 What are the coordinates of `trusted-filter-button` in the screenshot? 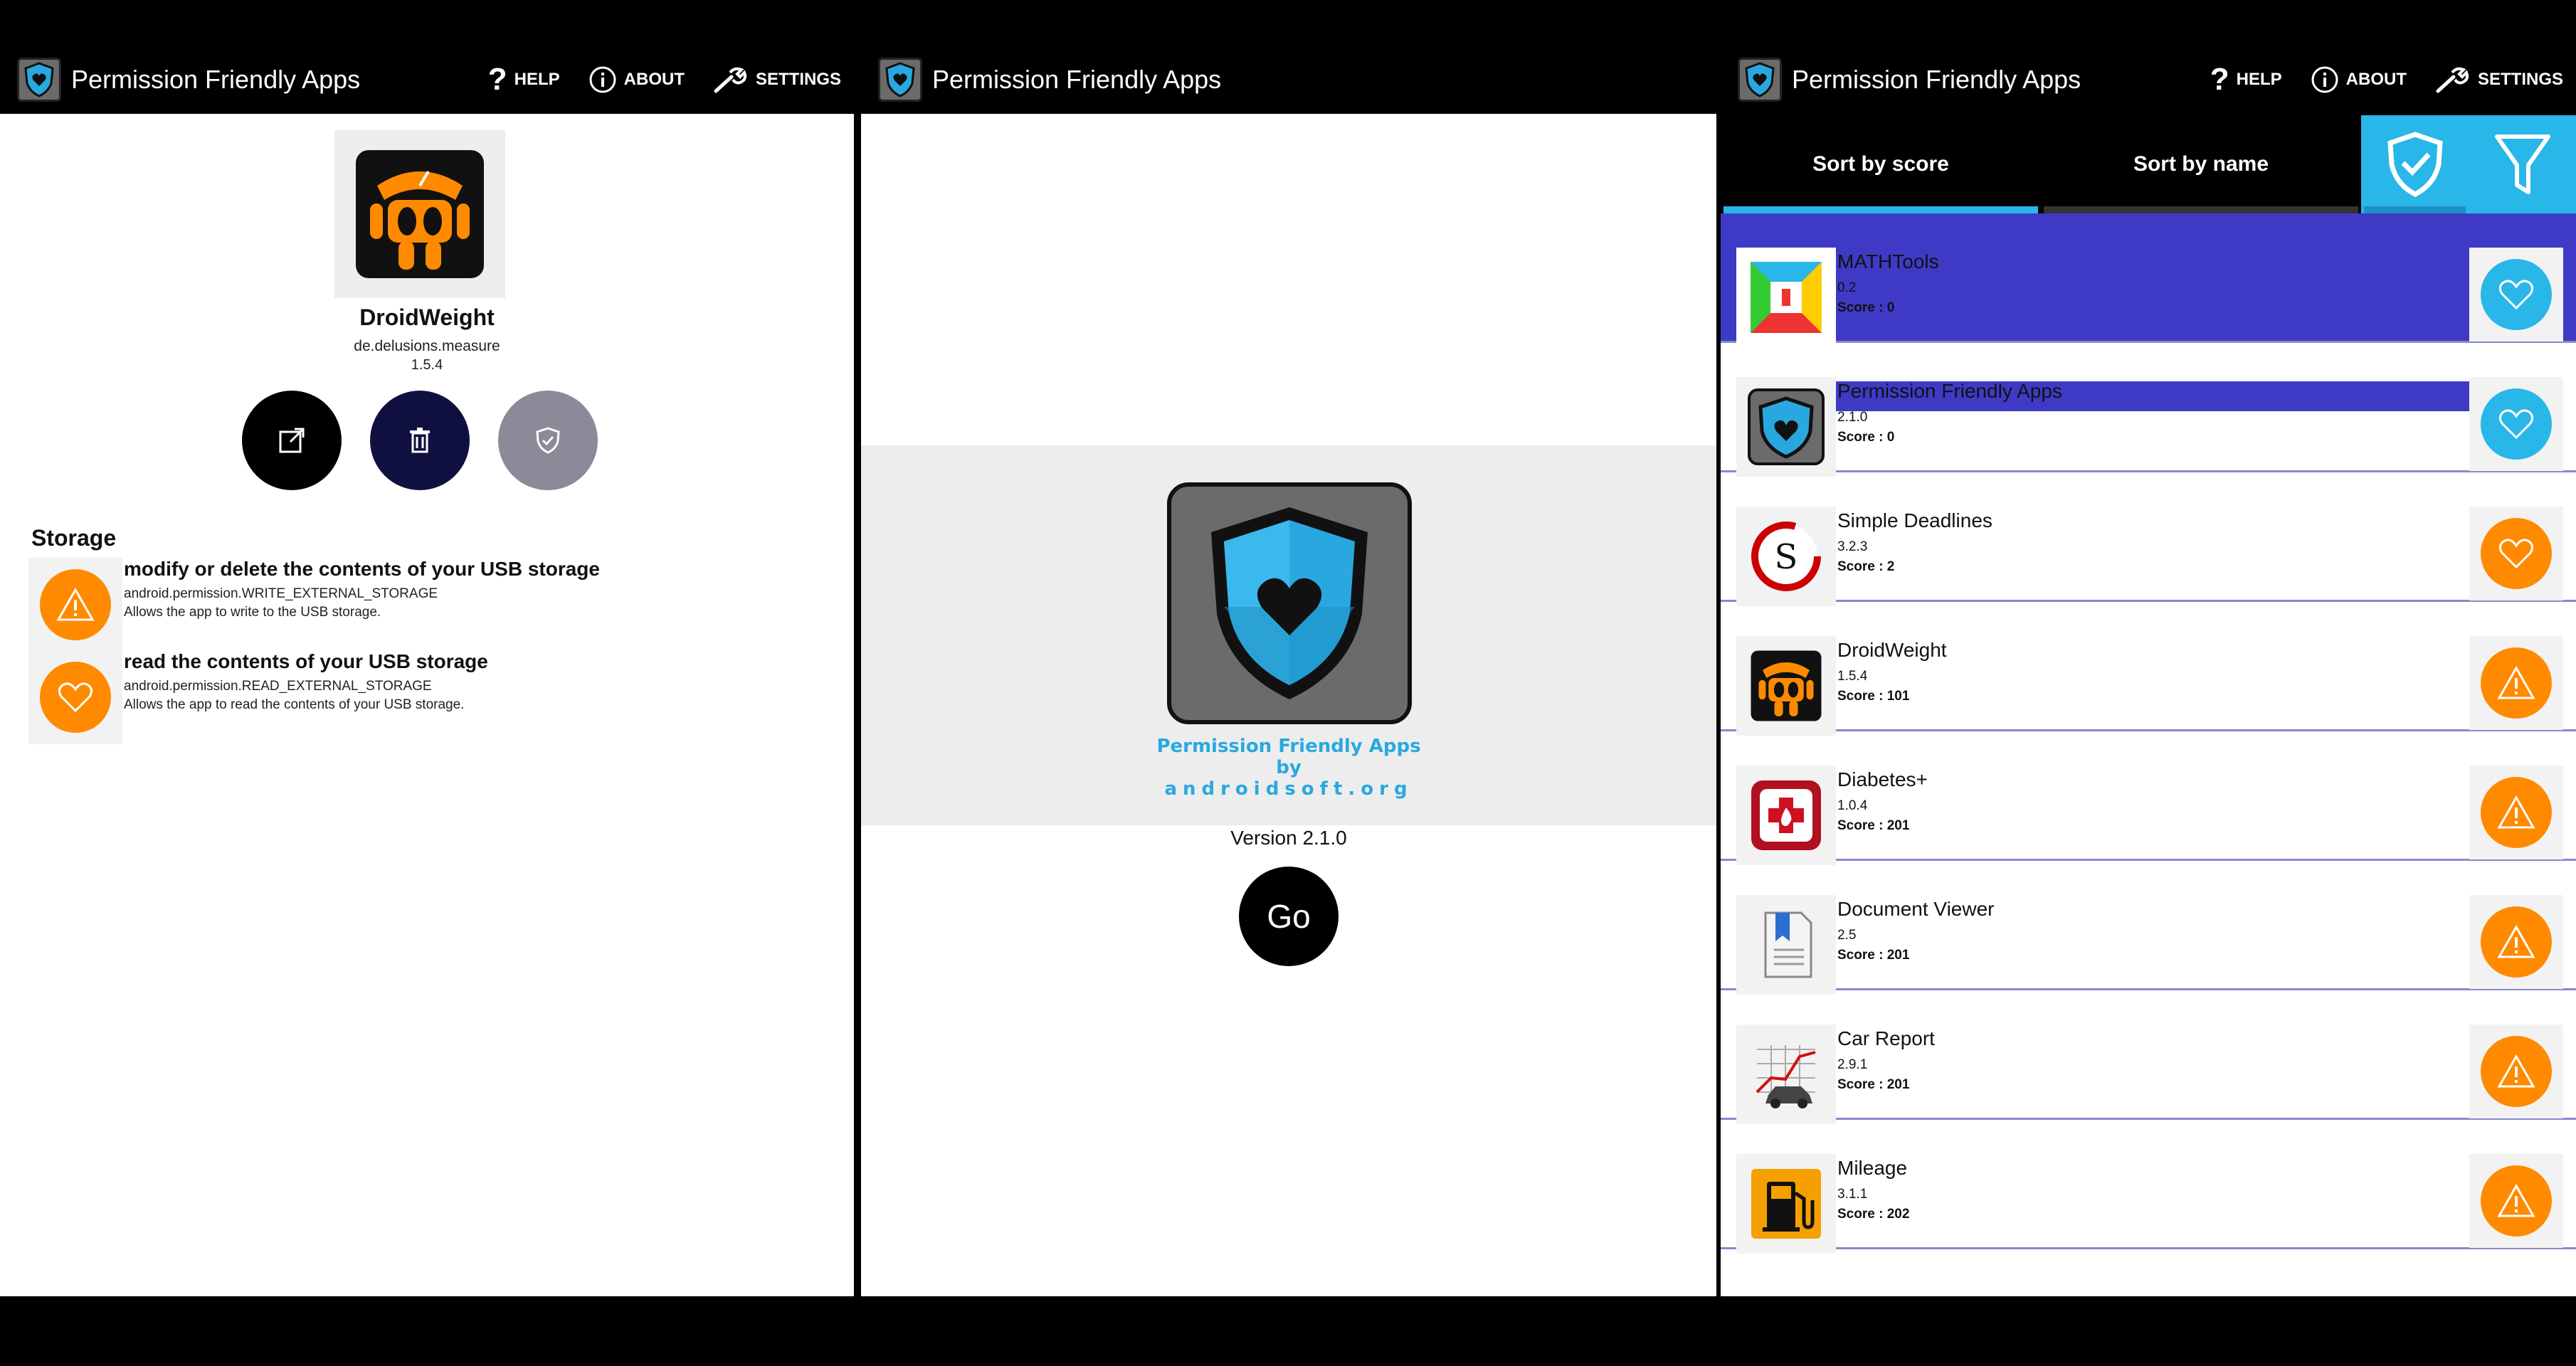 It's located at (2415, 164).